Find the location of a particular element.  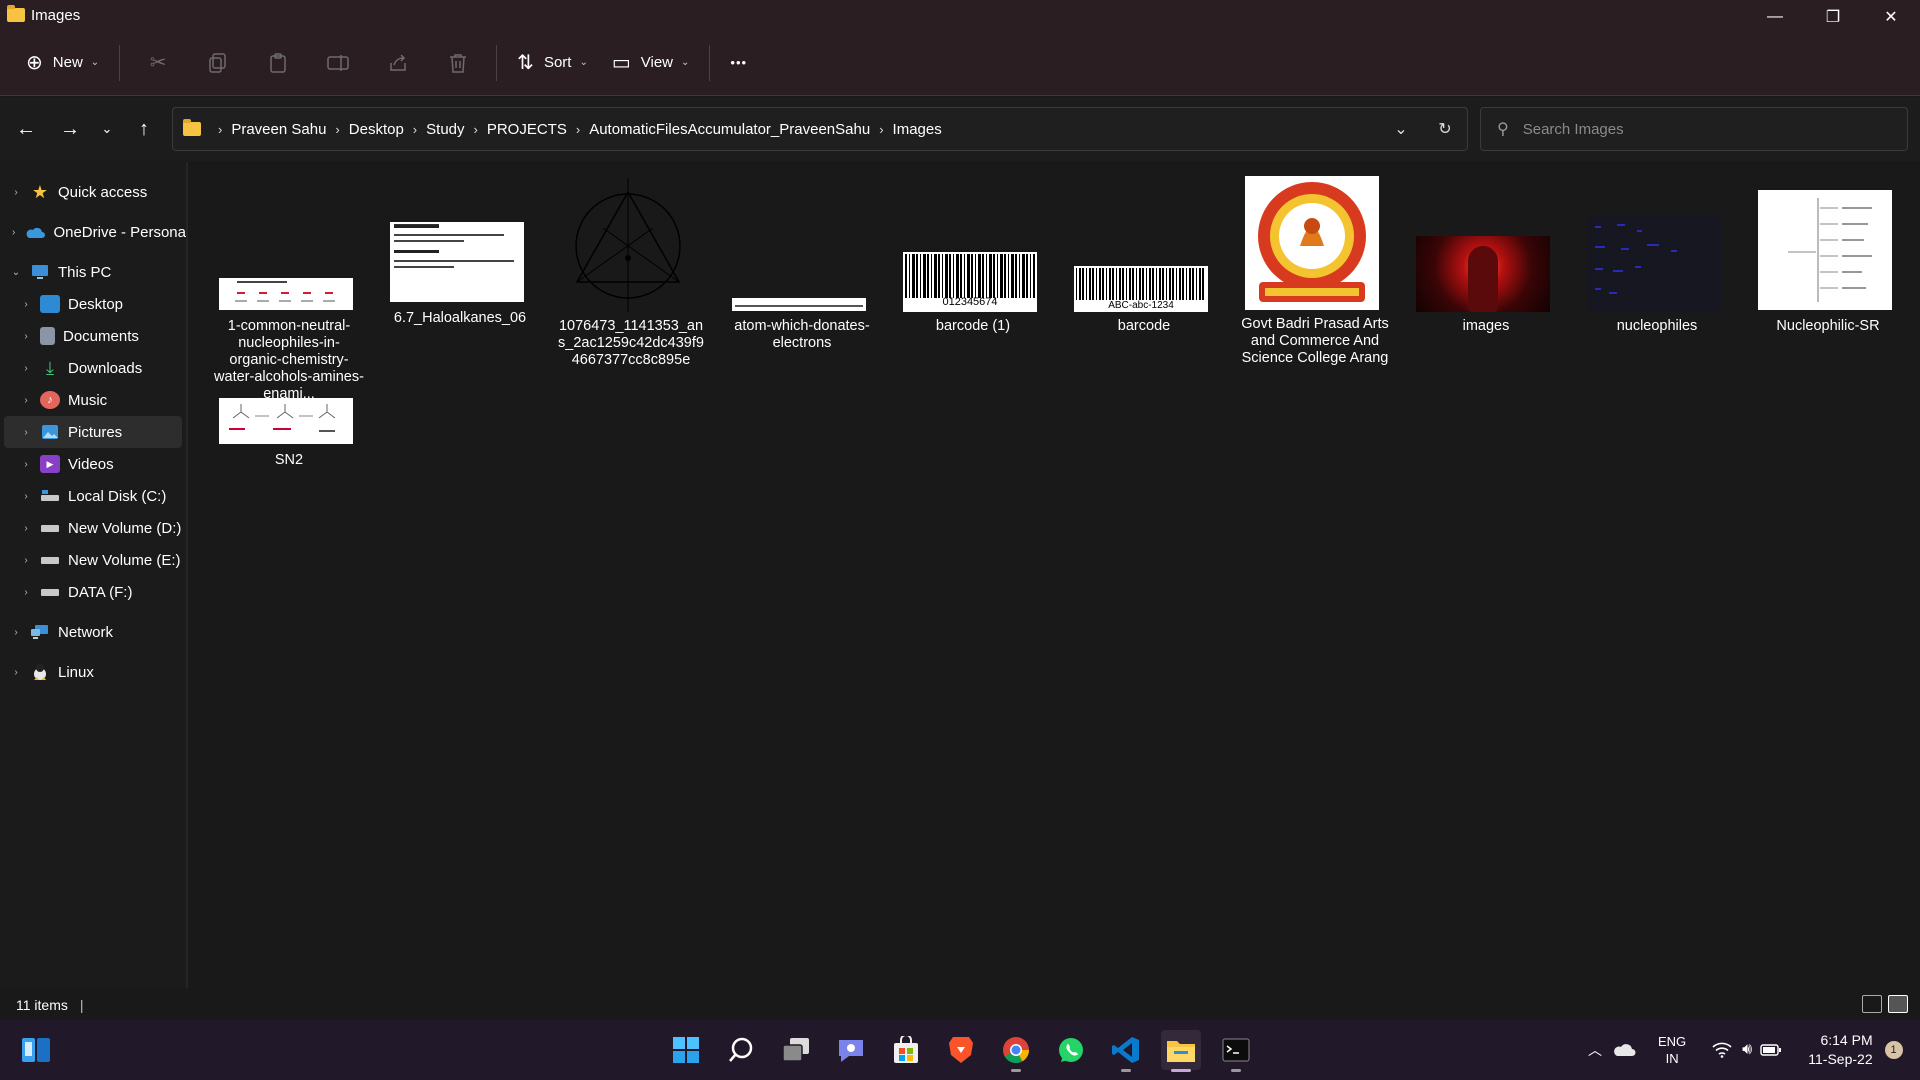

sidebar-item-linux: › Linux is located at coordinates (93, 672).